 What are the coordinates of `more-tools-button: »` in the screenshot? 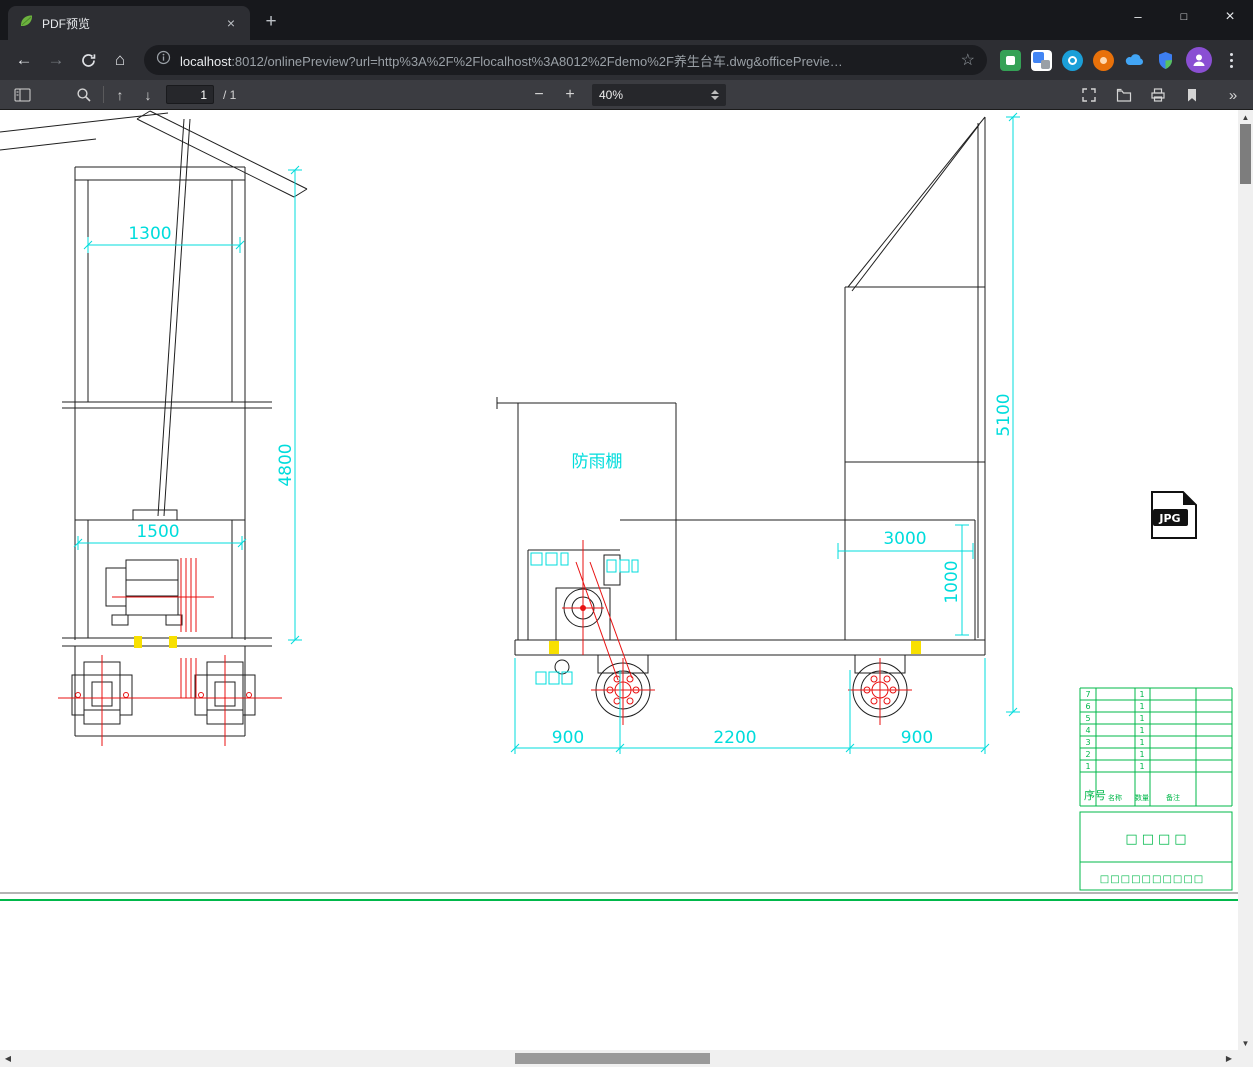 It's located at (1233, 95).